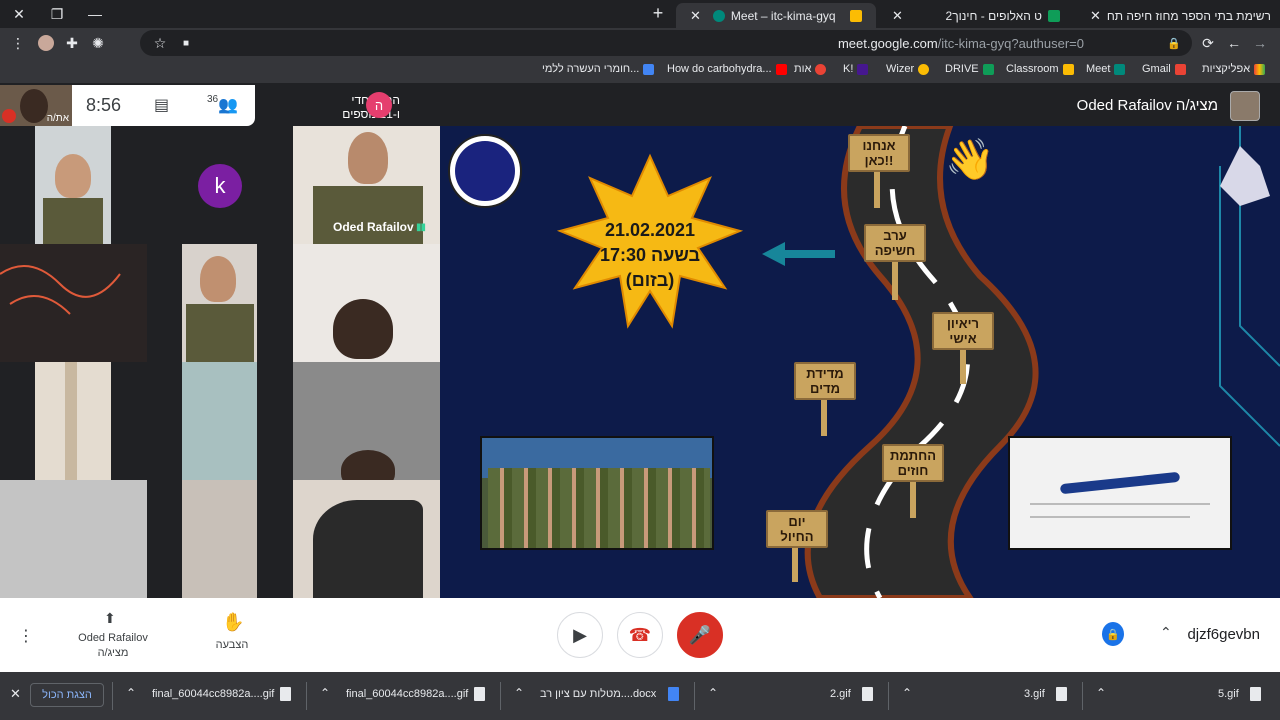  I want to click on back-icon: ←, so click(1234, 43).